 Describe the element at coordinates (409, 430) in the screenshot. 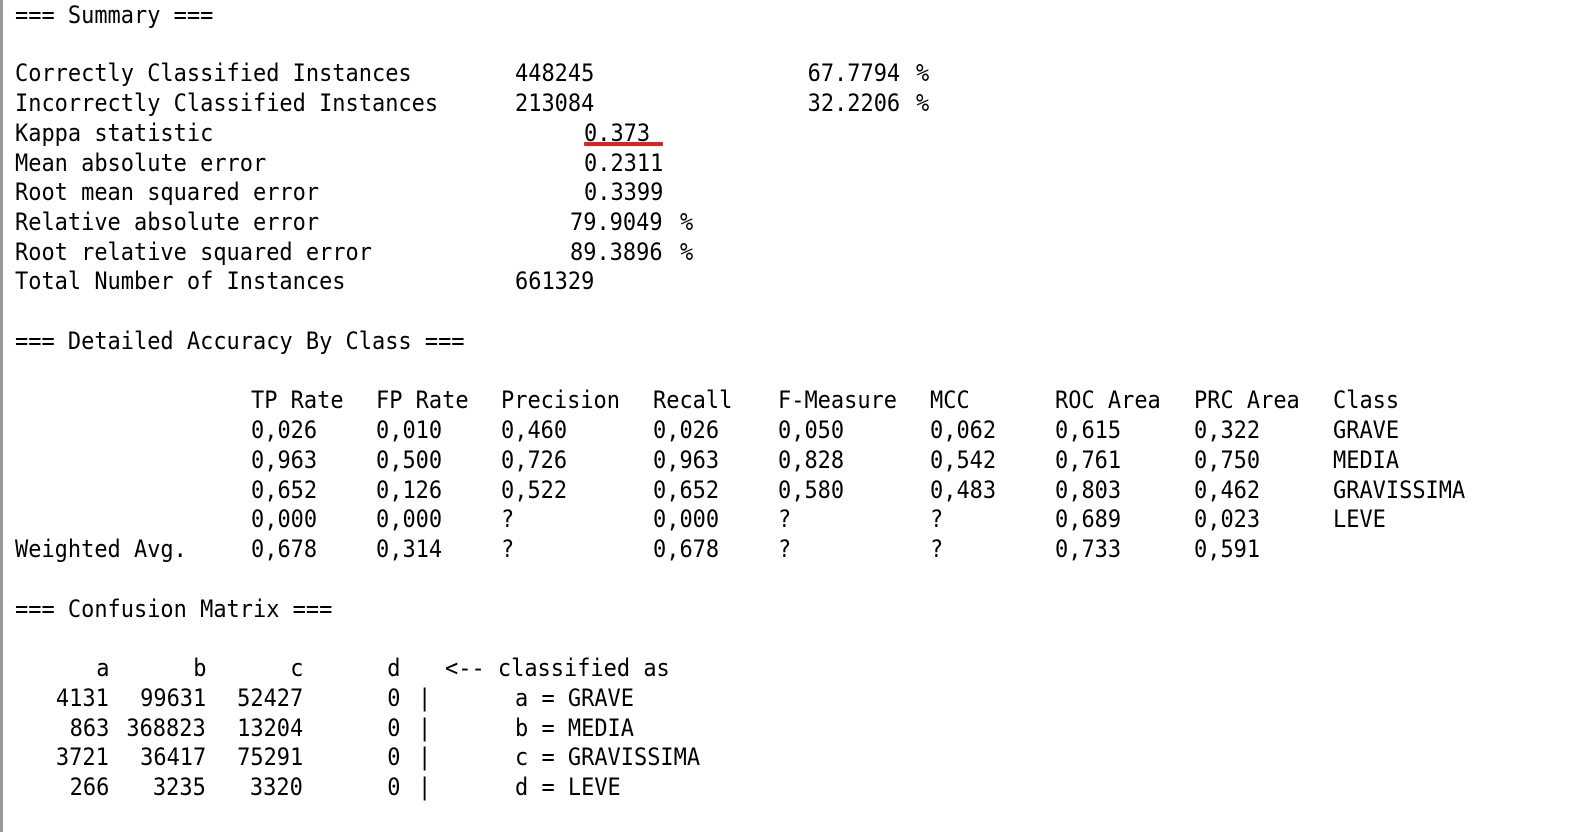

I see `accuracy-cell: 0,010` at that location.